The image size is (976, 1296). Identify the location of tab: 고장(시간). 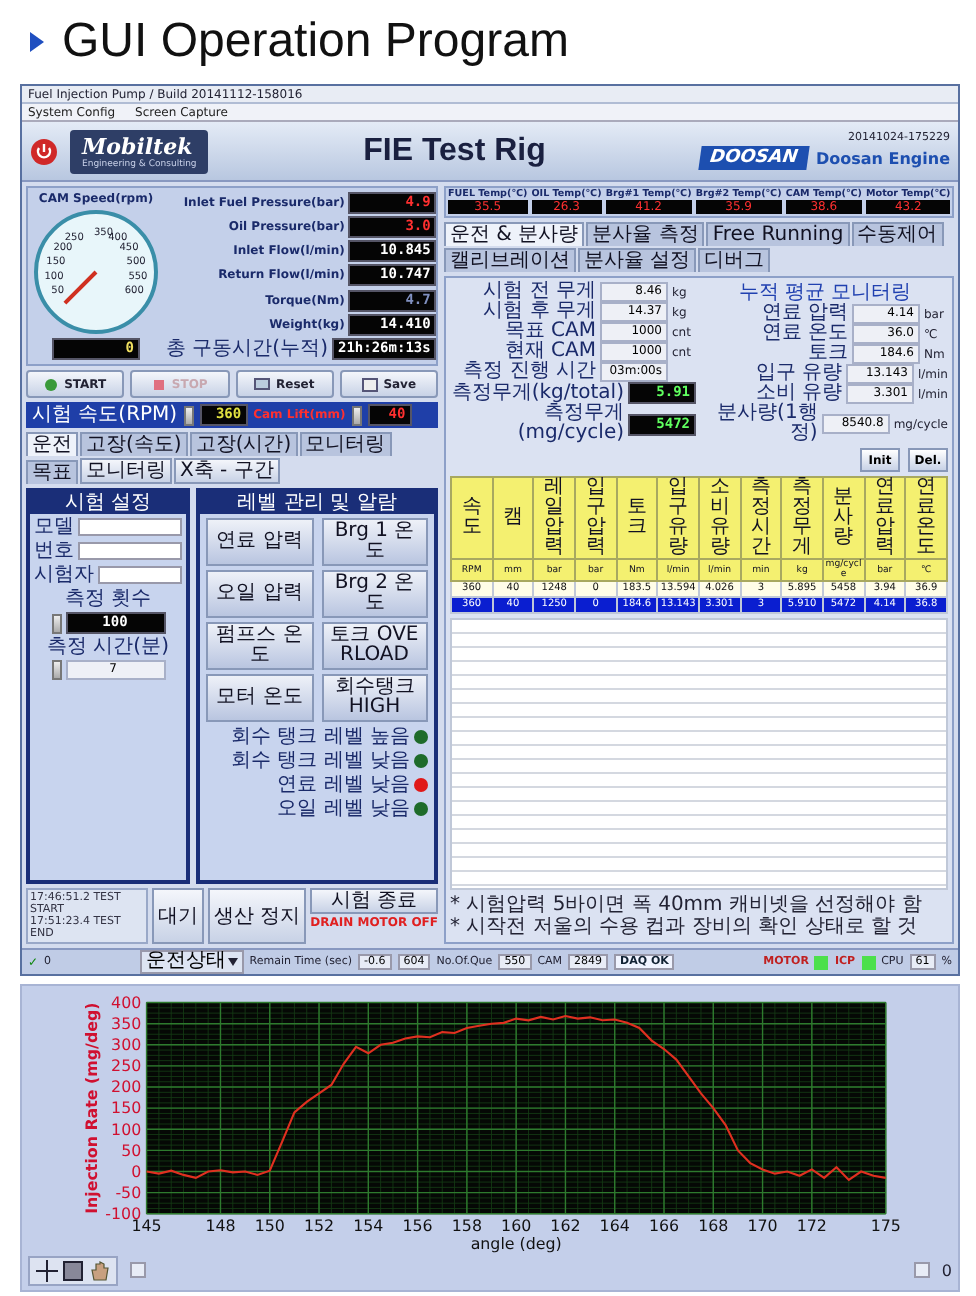
(243, 444).